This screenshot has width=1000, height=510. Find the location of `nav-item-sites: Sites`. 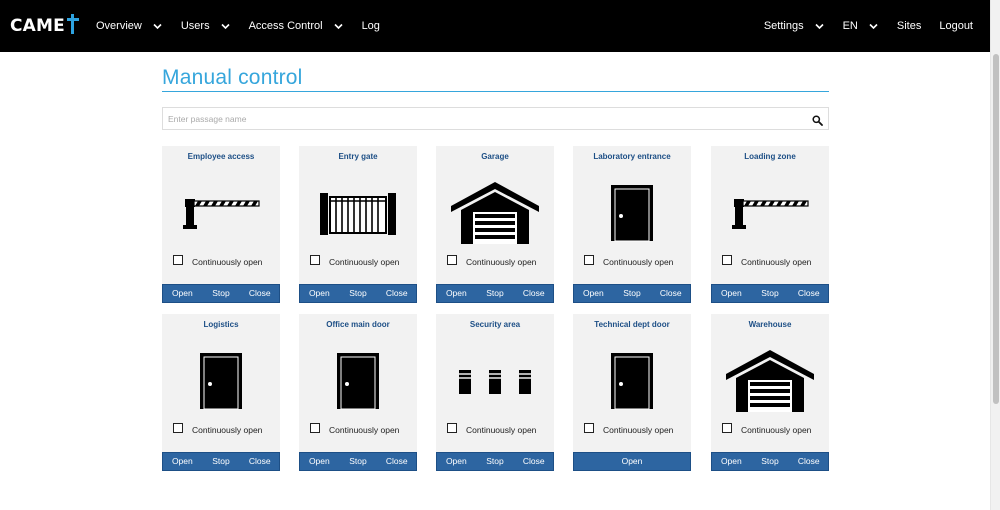

nav-item-sites: Sites is located at coordinates (909, 26).